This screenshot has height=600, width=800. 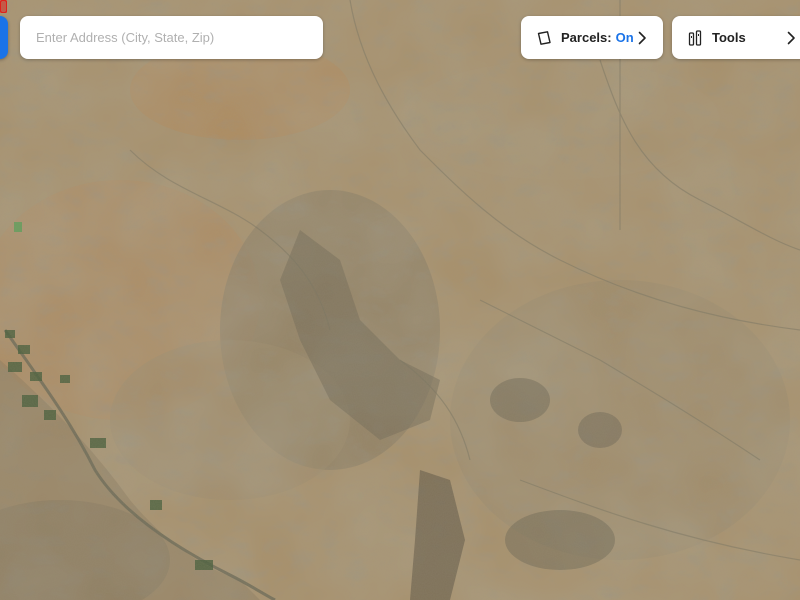 What do you see at coordinates (171, 37) in the screenshot?
I see `address-search-input` at bounding box center [171, 37].